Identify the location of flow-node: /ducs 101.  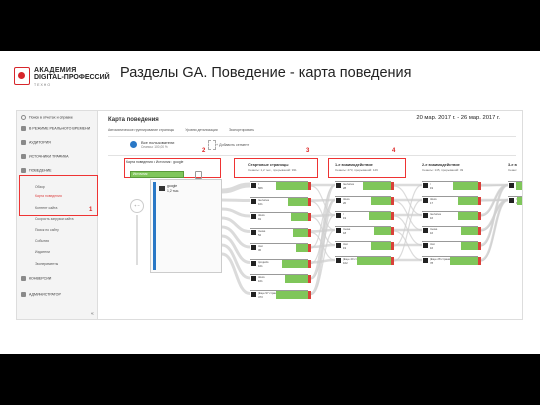
(280, 278).